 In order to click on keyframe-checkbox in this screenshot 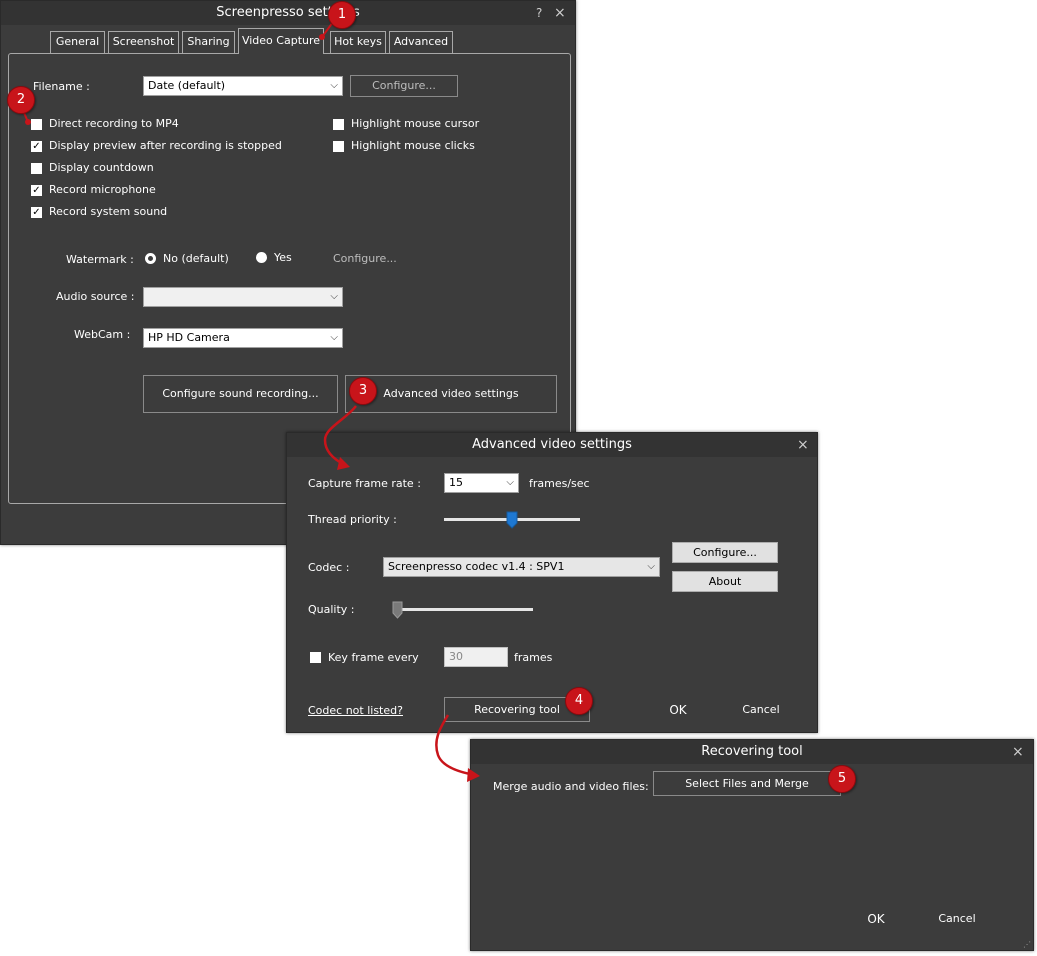, I will do `click(315, 657)`.